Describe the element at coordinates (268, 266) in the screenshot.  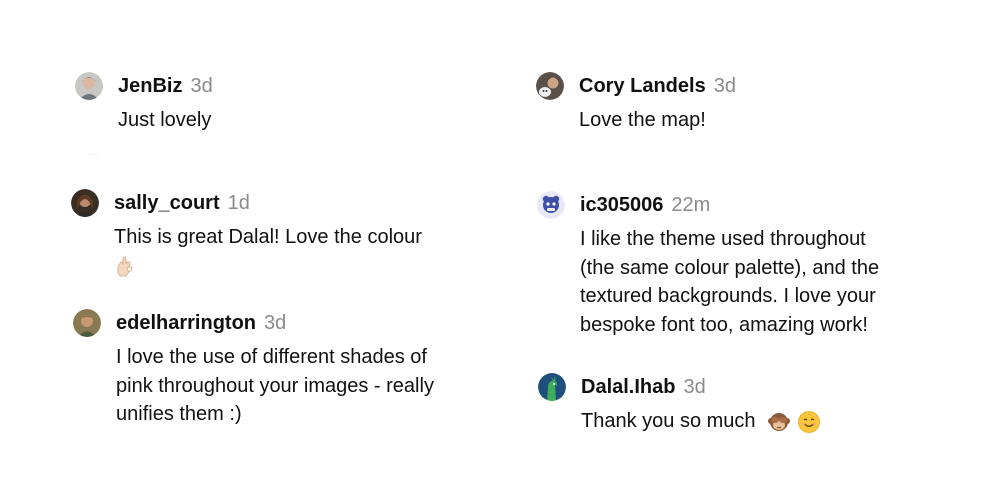
I see `comment-line` at that location.